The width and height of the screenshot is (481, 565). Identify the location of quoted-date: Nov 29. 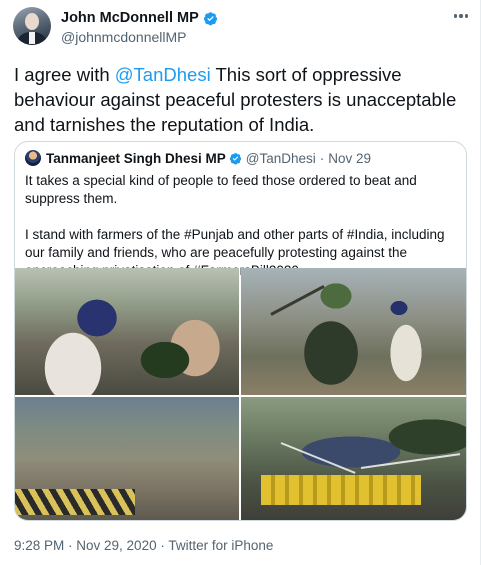
(349, 158).